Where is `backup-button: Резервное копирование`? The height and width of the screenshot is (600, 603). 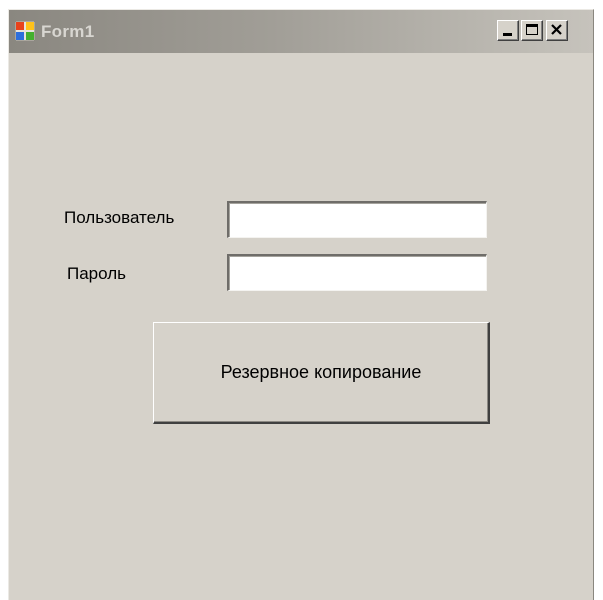
backup-button: Резервное копирование is located at coordinates (321, 373).